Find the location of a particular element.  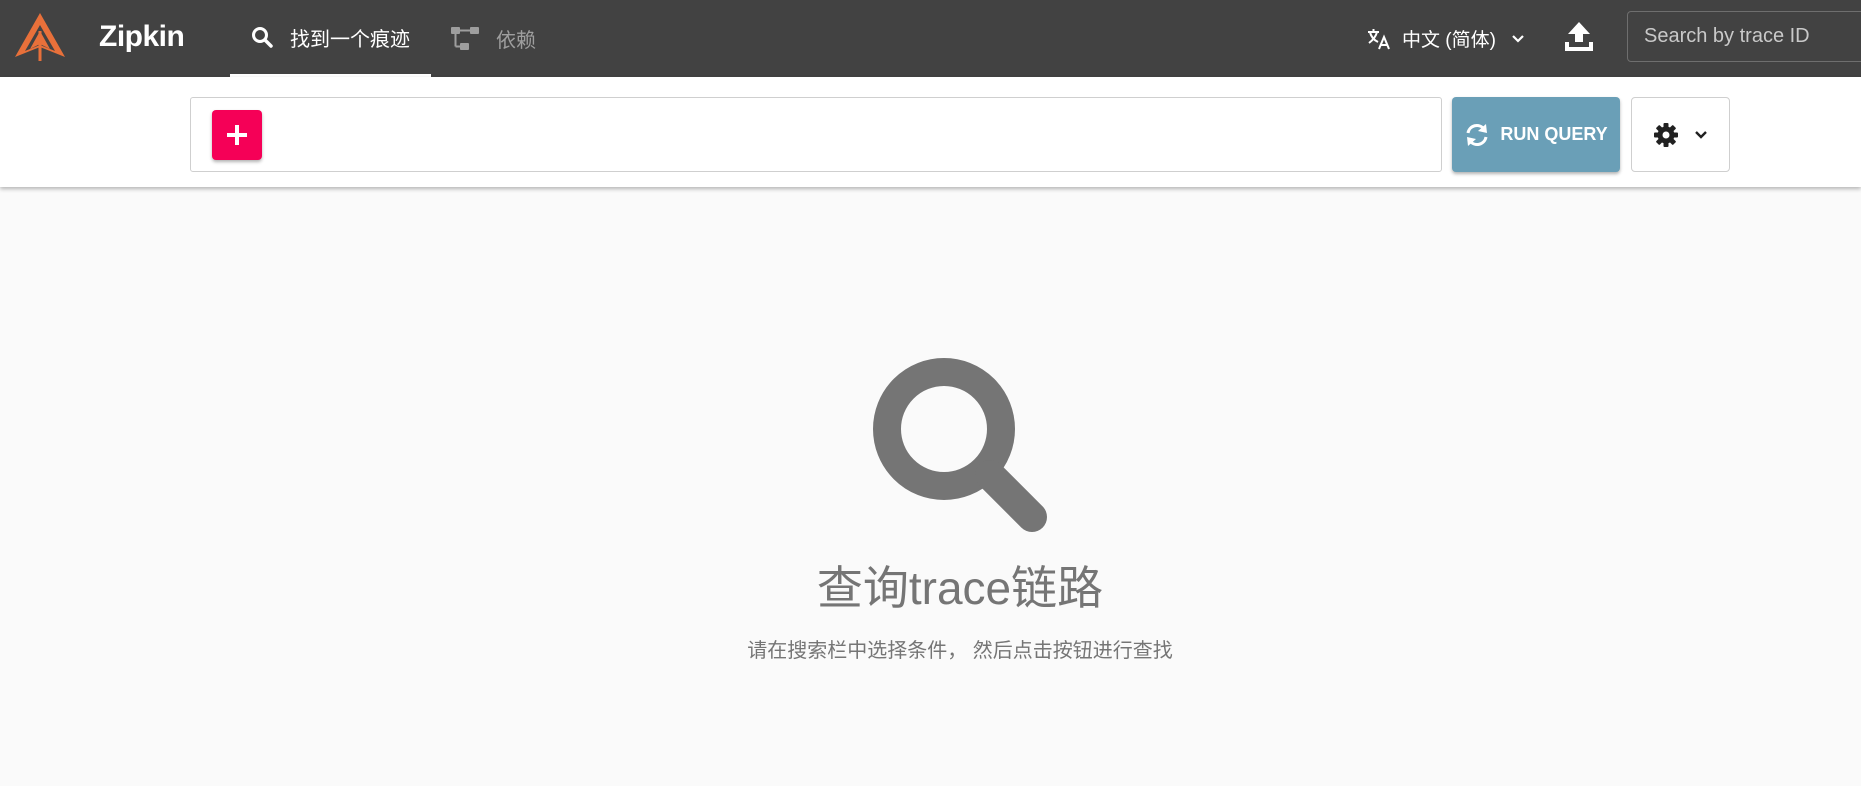

empty-state-hint: 请在搜索栏中选择条件， 然后点击按钮进行查找 is located at coordinates (960, 651).